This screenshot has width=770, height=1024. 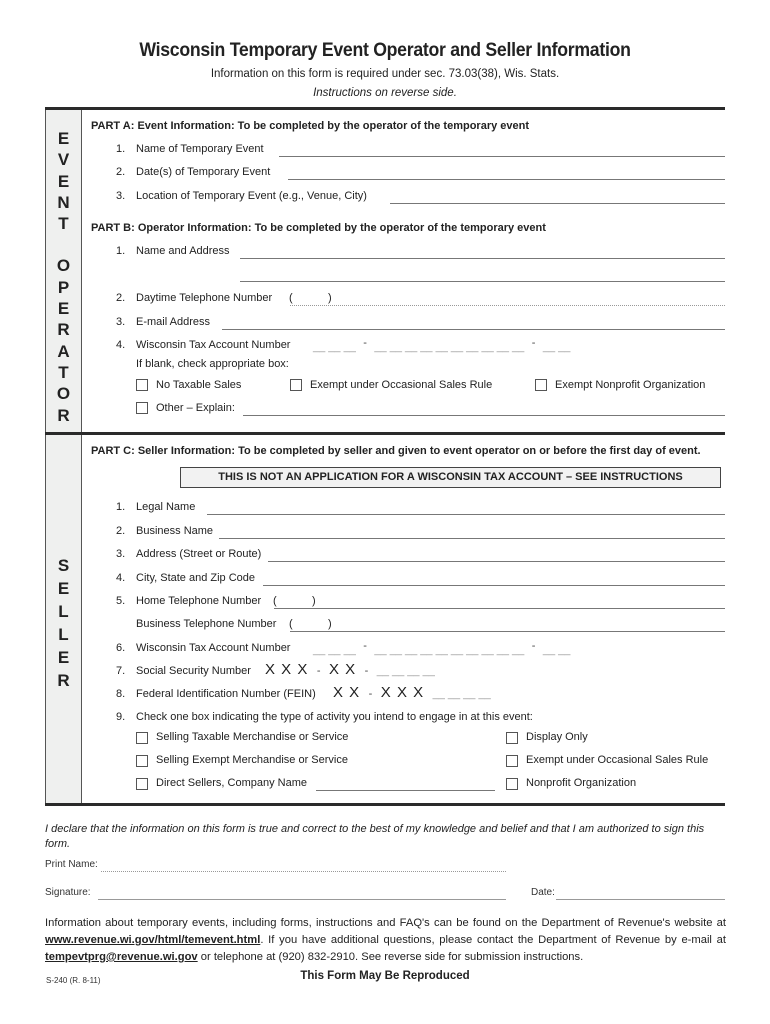 I want to click on signature-field, so click(x=302, y=899).